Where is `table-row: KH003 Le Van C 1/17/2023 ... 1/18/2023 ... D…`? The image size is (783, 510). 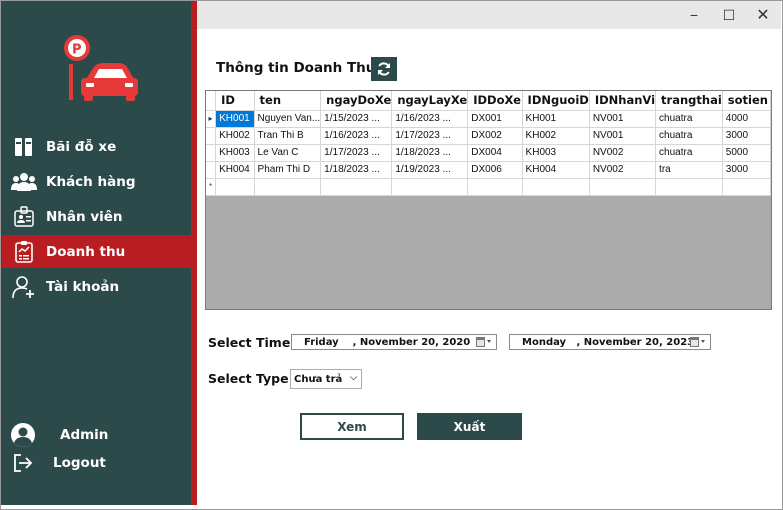 table-row: KH003 Le Van C 1/17/2023 ... 1/18/2023 ... D… is located at coordinates (488, 153).